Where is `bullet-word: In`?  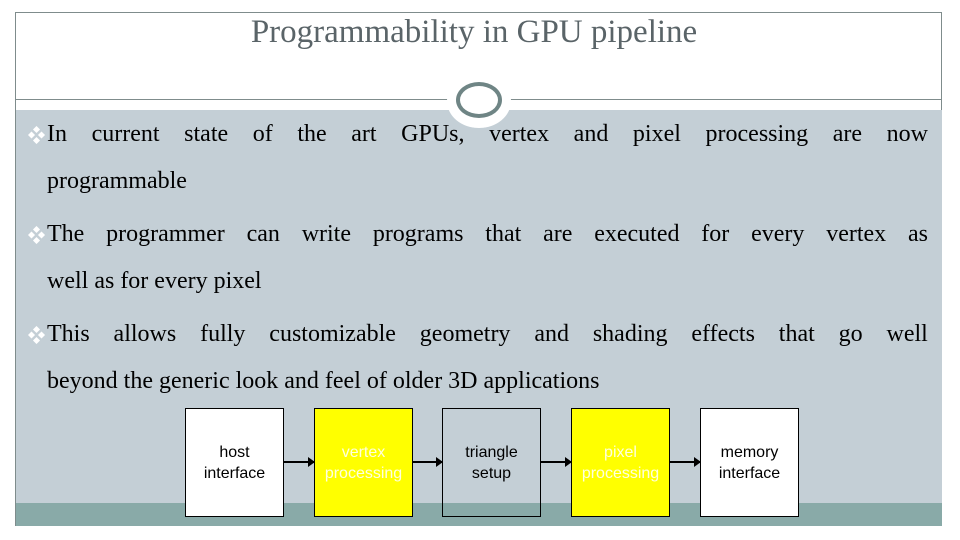 bullet-word: In is located at coordinates (57, 134).